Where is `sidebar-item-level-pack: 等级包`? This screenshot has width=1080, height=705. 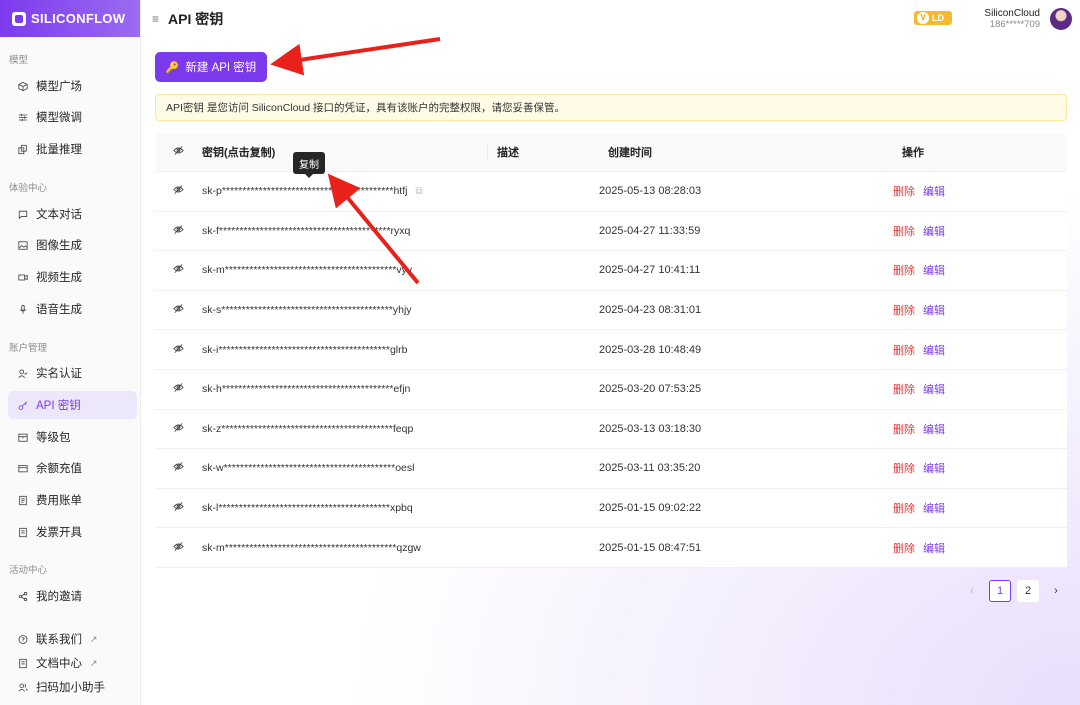 sidebar-item-level-pack: 等级包 is located at coordinates (72, 437).